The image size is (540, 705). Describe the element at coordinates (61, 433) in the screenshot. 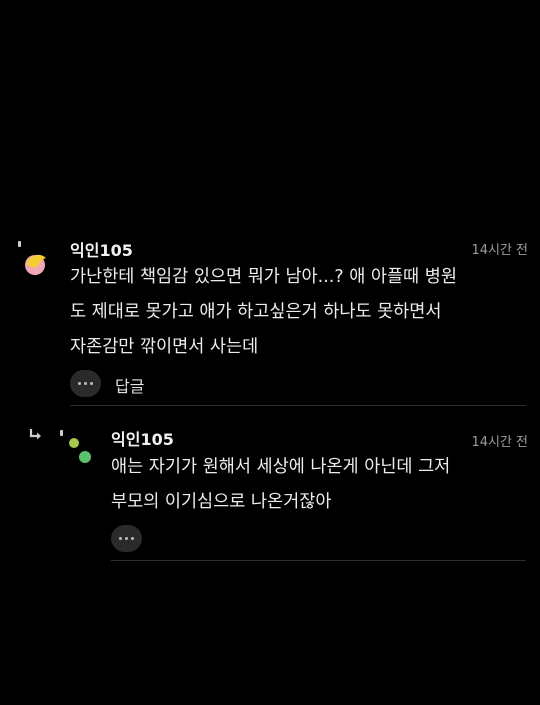

I see `badge-icon` at that location.